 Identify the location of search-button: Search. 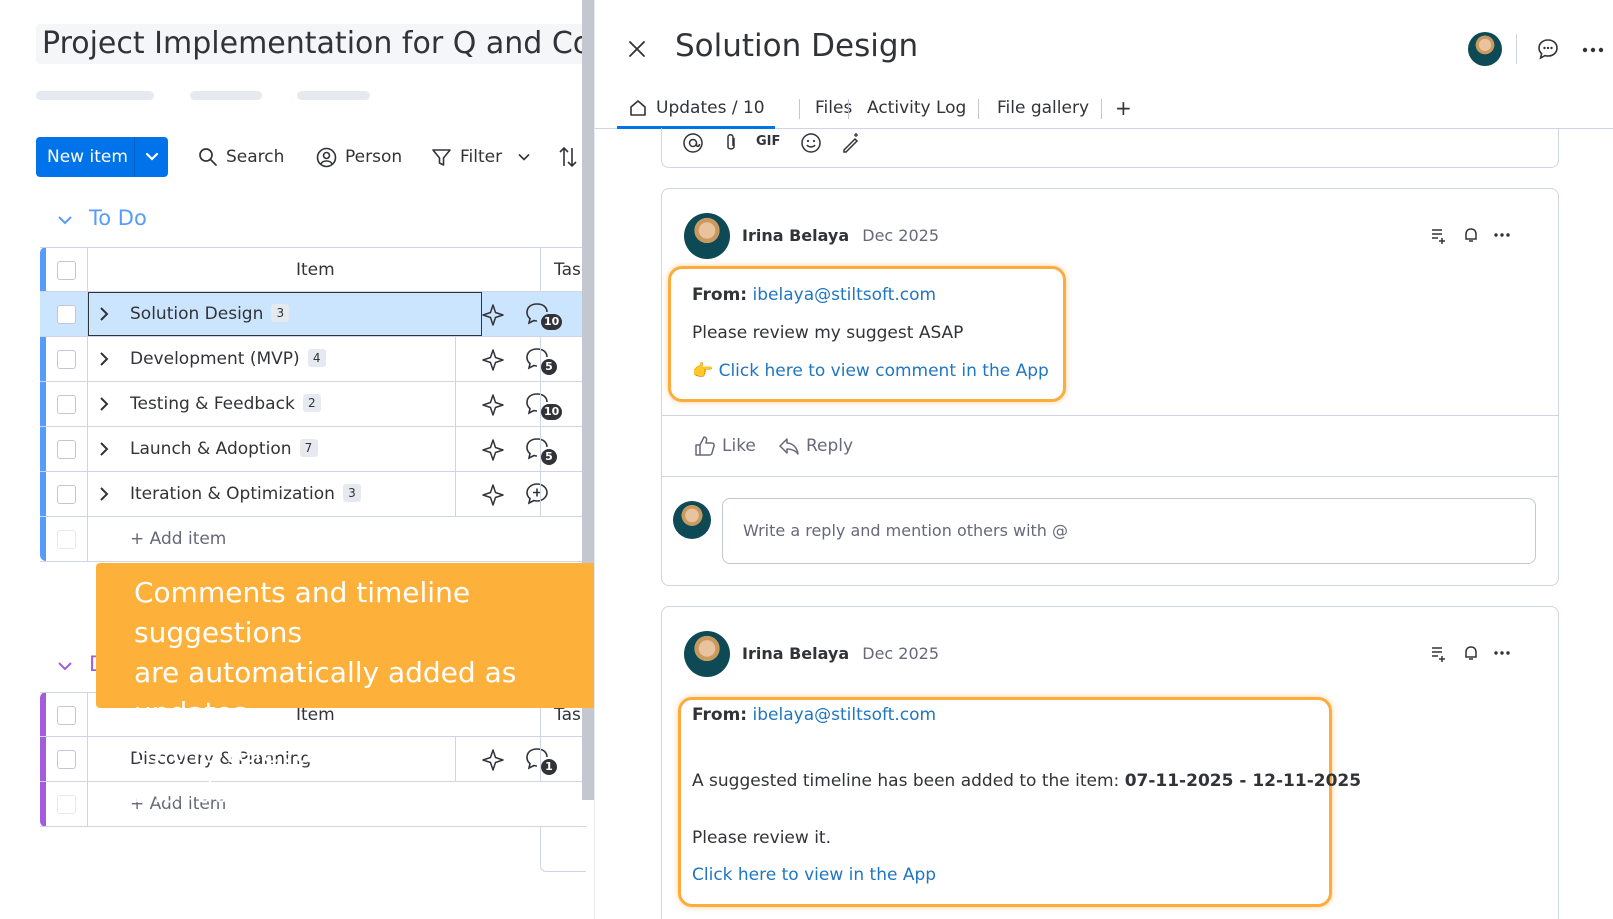
(241, 157).